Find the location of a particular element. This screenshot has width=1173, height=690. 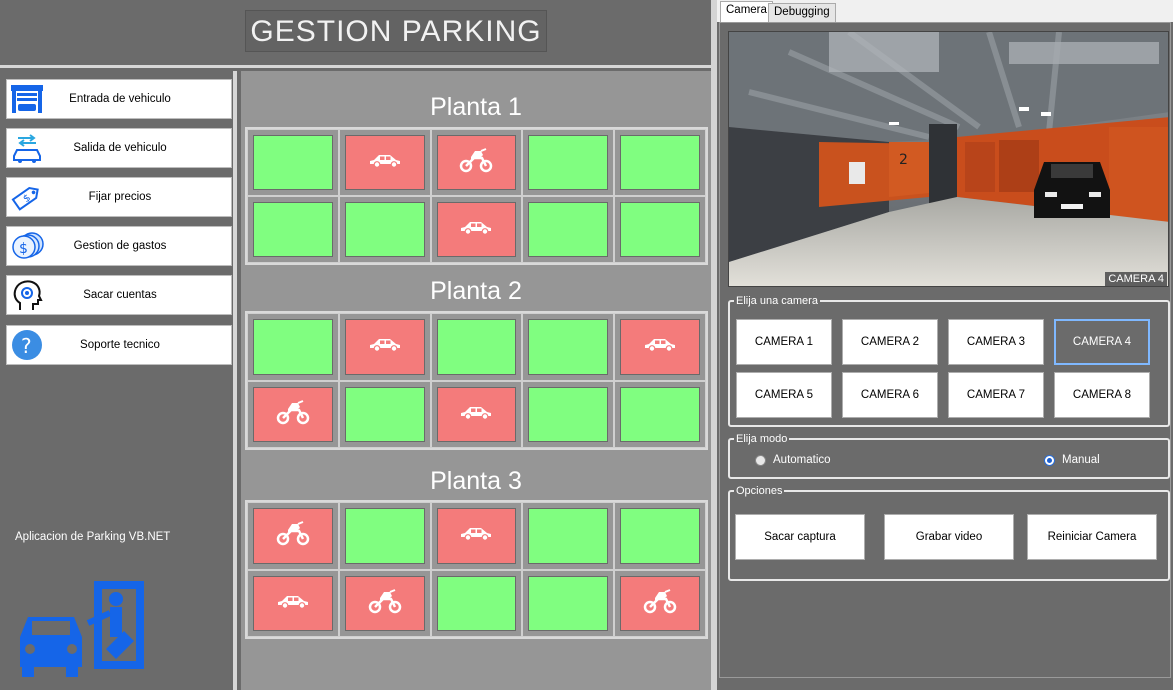

sacar-cuentas-button: Sacar cuentas is located at coordinates (119, 295).